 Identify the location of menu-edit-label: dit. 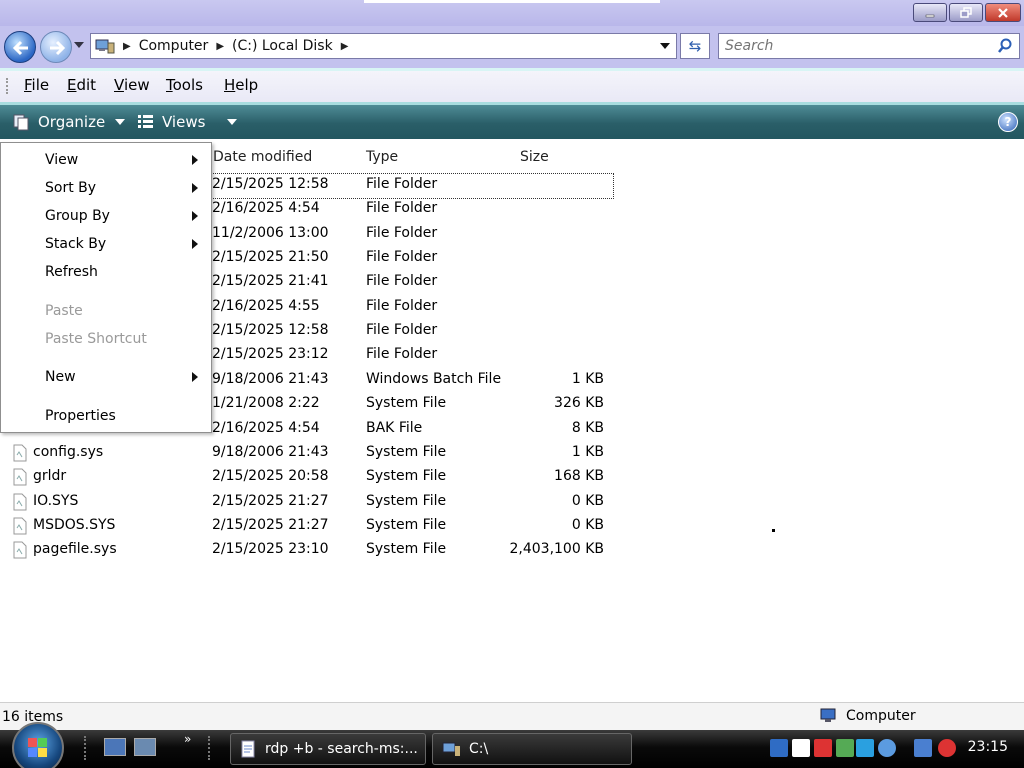
(86, 85).